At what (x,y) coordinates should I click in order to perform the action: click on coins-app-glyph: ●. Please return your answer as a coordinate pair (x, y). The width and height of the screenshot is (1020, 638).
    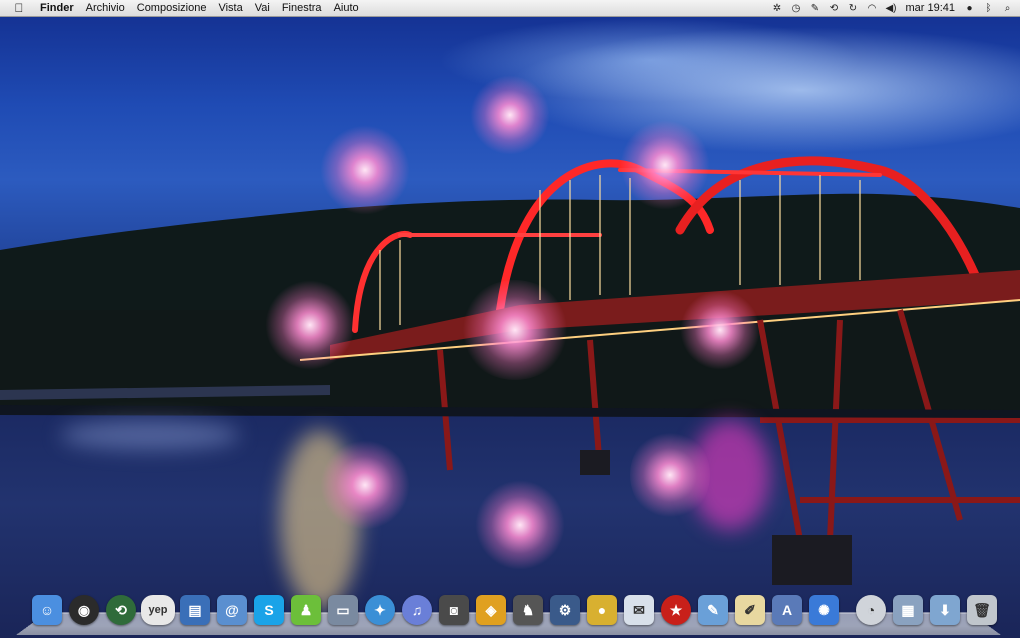
    Looking at the image, I should click on (602, 610).